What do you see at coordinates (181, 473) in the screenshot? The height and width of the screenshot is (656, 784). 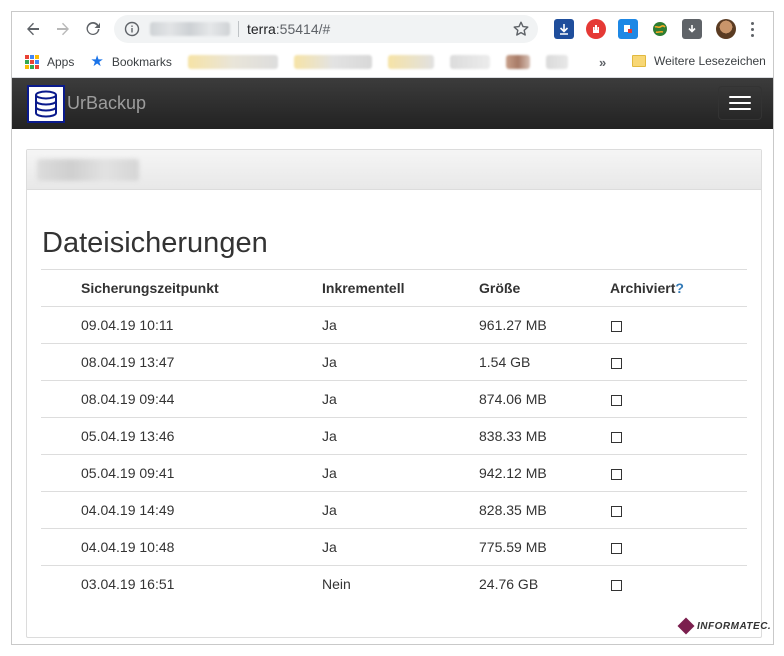 I see `cell-time: 05.04.19 09:41` at bounding box center [181, 473].